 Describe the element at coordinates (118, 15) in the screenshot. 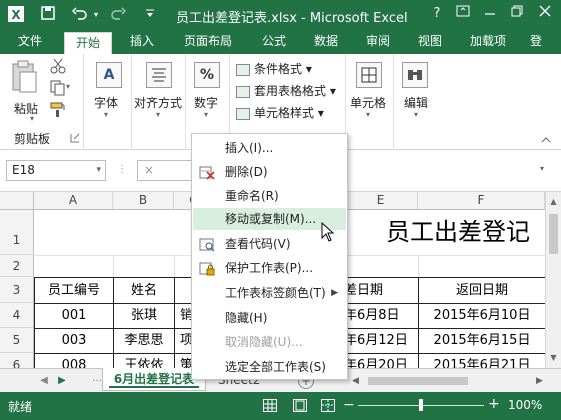

I see `redo-icon` at that location.